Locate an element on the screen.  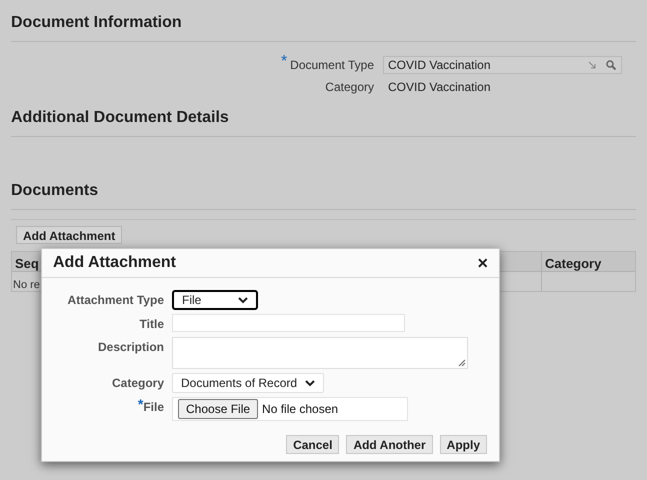
dialog-button: Apply is located at coordinates (463, 444).